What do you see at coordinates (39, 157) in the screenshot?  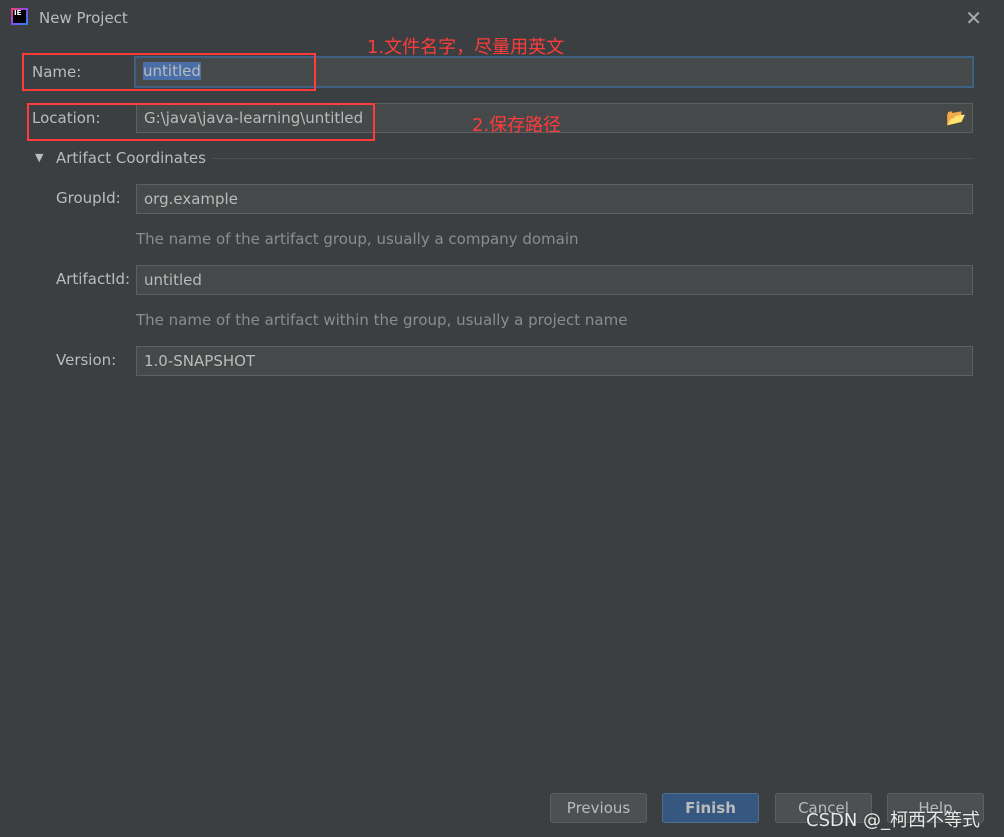 I see `collapse-triangle-icon: ▼` at bounding box center [39, 157].